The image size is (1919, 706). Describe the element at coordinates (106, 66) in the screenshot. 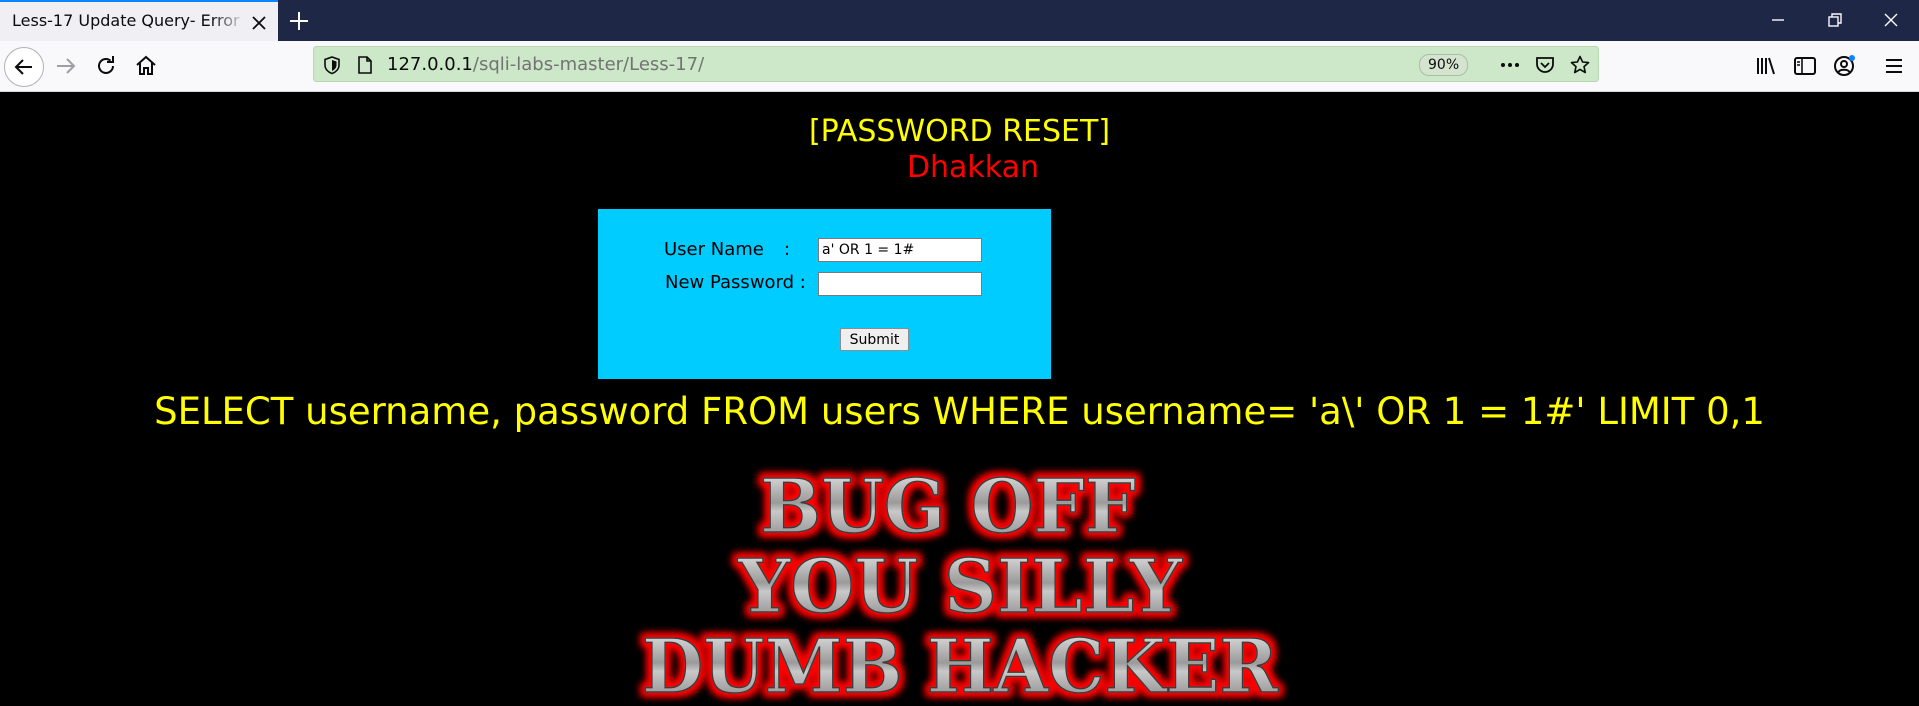

I see `reload-icon` at that location.